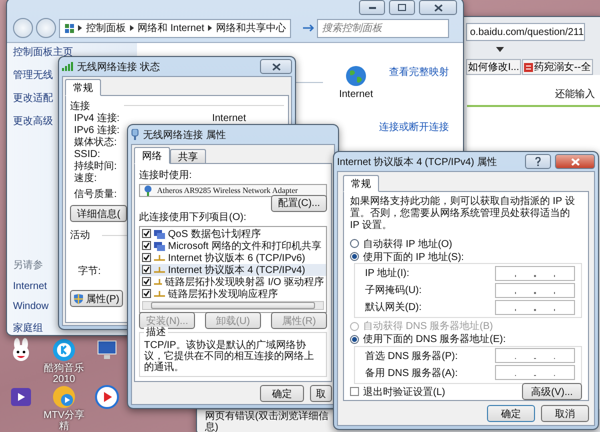  I want to click on connect-link: 连接或断开连接, so click(414, 127).